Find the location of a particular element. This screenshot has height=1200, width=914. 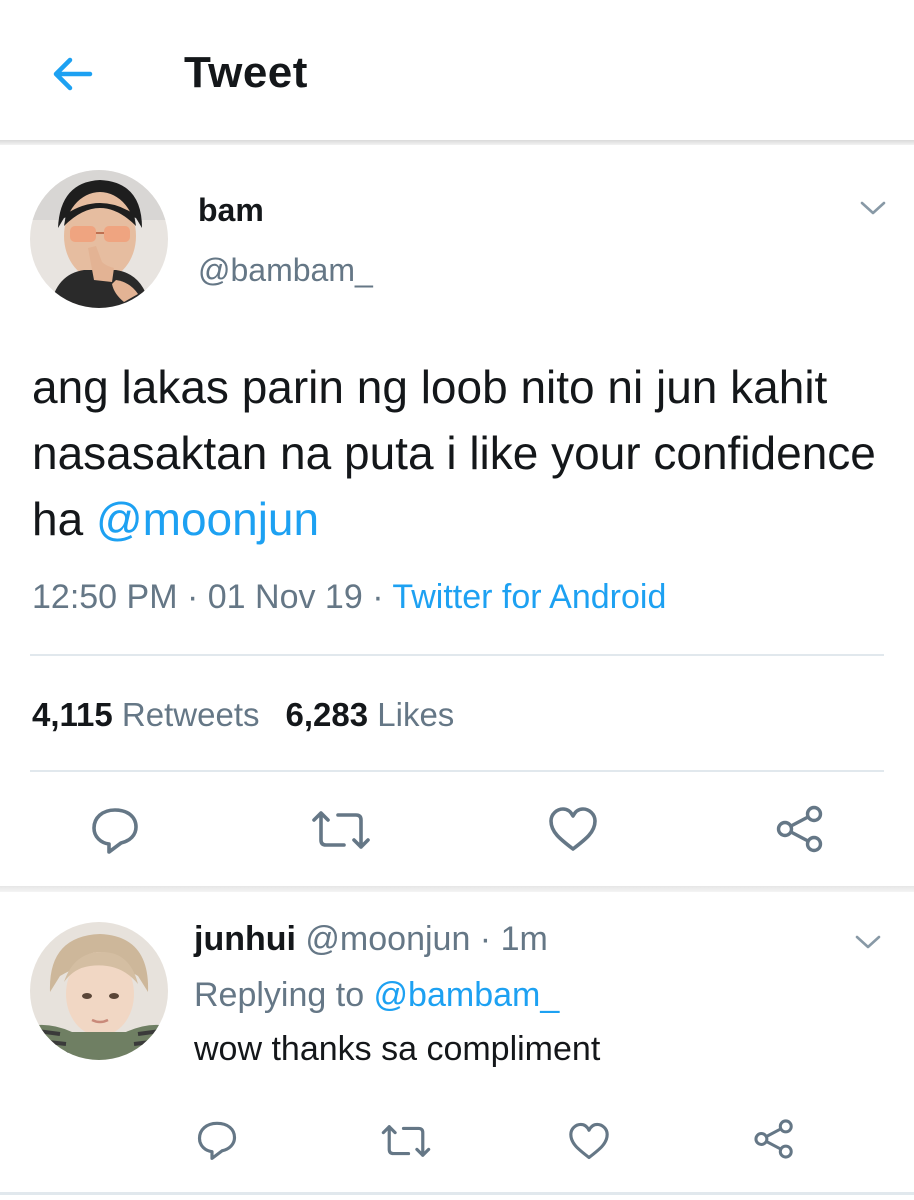

reply-retweet-button is located at coordinates (406, 1143).